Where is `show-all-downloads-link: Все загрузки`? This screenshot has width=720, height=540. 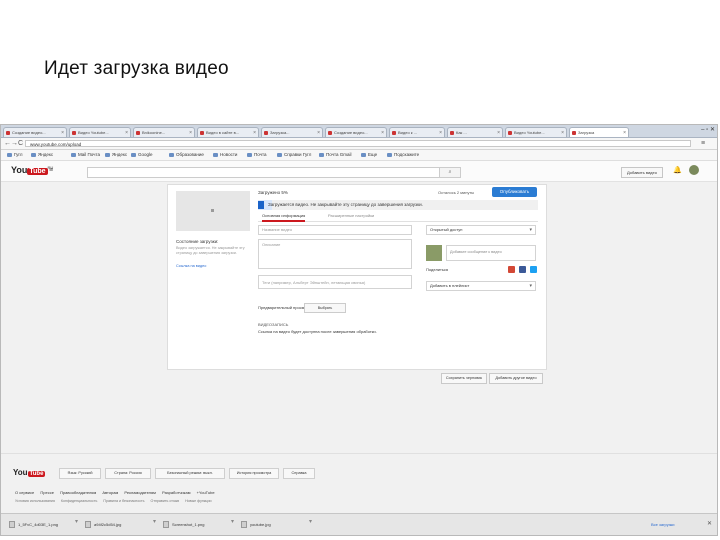
show-all-downloads-link: Все загрузки is located at coordinates (663, 524).